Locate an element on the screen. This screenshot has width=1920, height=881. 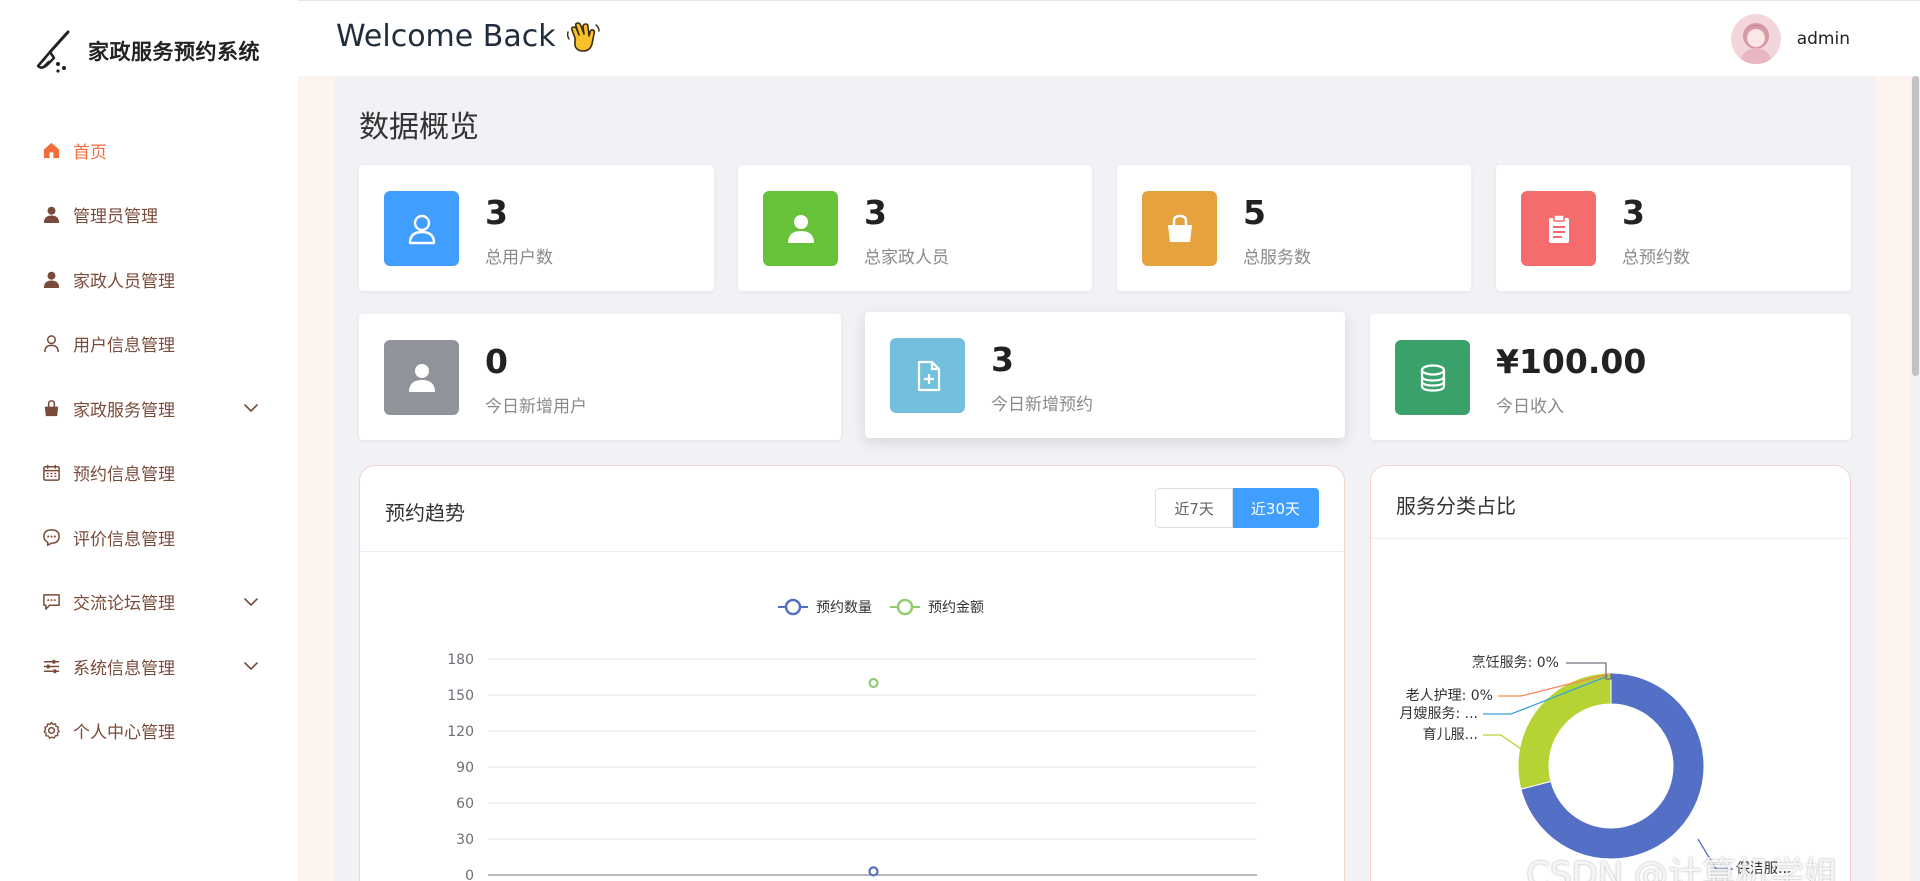
sidebar-item-label: 家政人员管理 is located at coordinates (124, 281).